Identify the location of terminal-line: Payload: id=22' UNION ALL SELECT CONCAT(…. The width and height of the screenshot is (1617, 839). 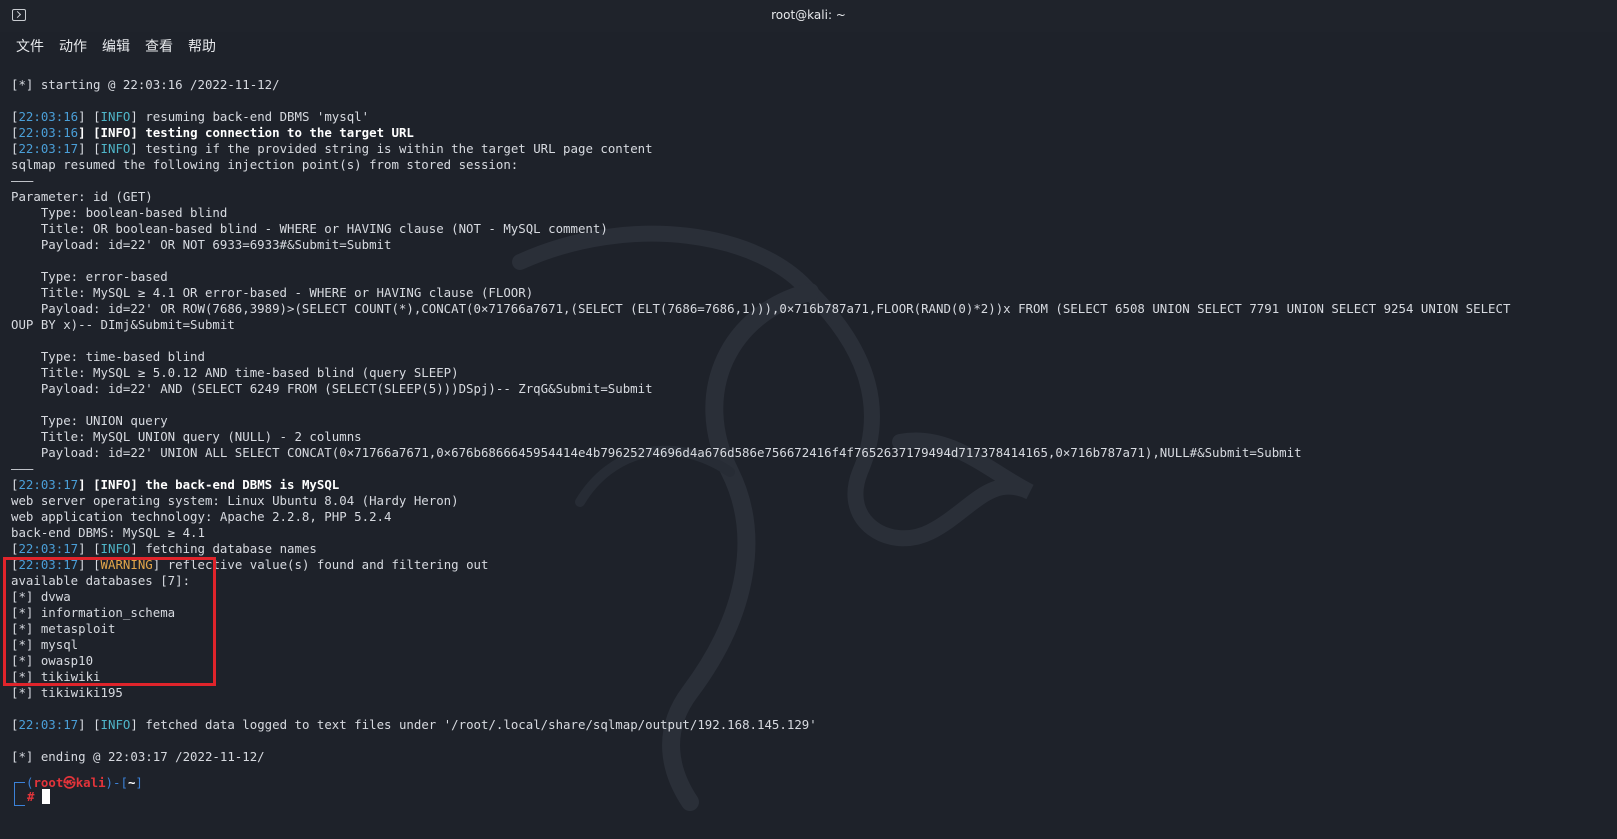
(656, 452).